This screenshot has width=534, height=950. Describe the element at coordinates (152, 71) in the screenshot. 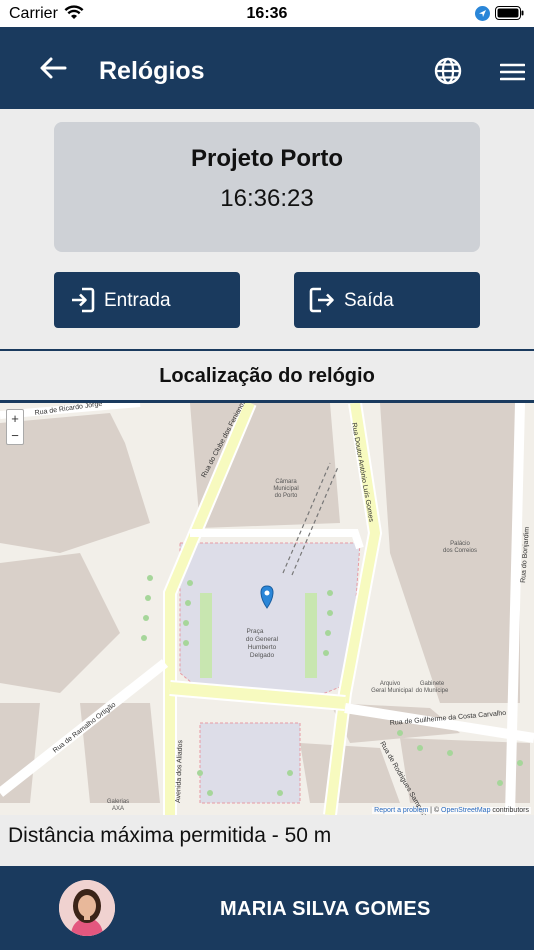

I see `page-title: Relógios` at that location.